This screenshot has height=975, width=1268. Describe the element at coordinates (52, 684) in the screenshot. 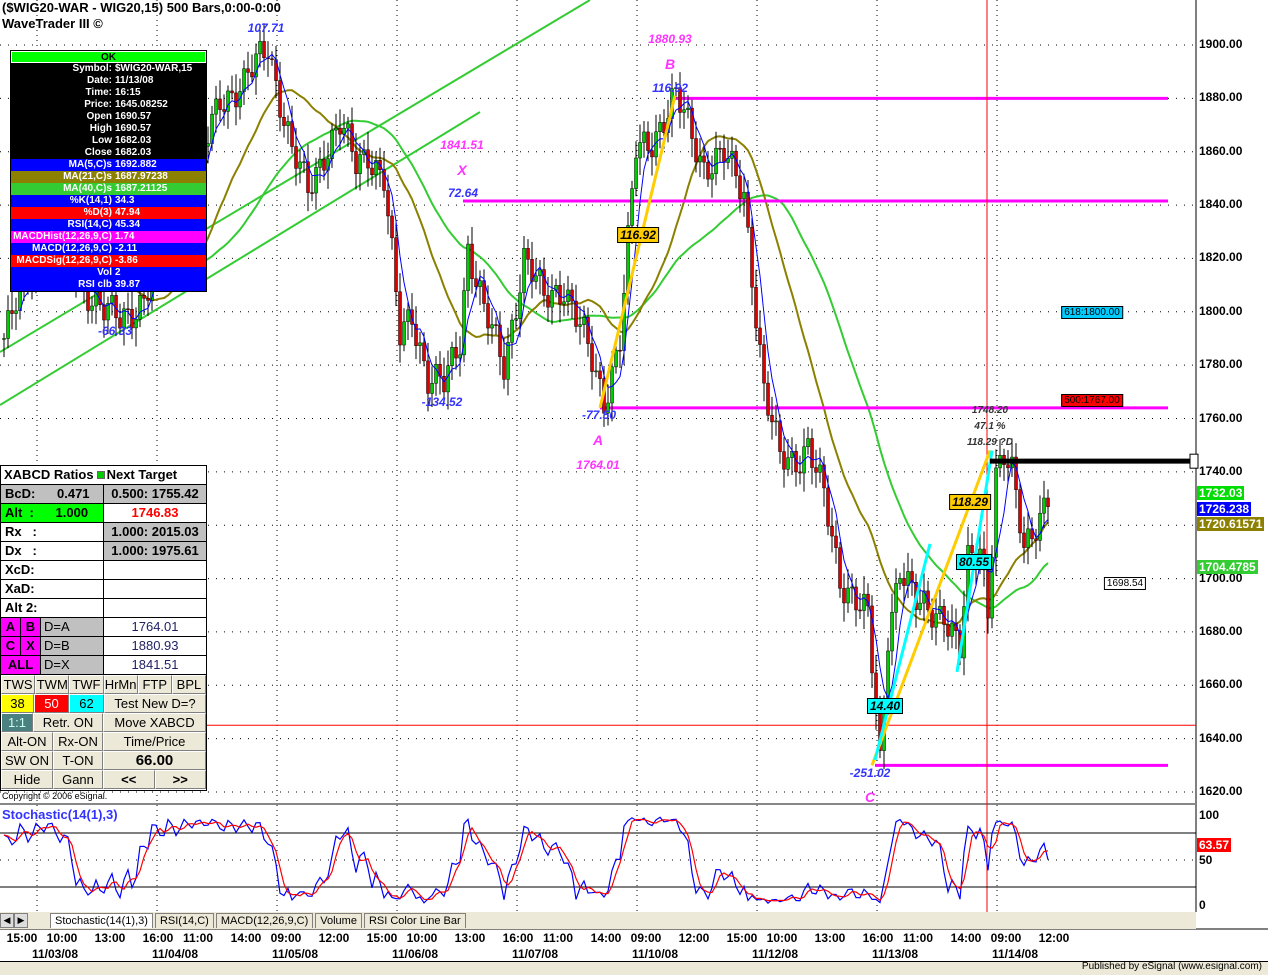

I see `tool-button-twm: TWM` at that location.